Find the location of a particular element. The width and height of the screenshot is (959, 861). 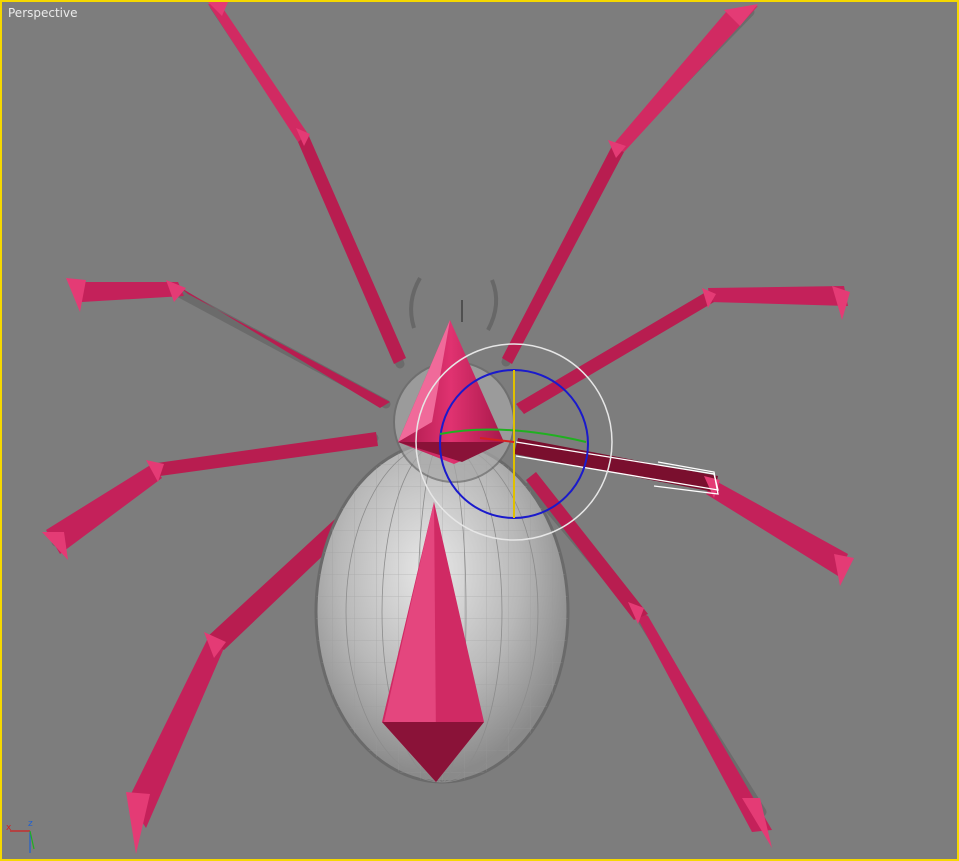

leg-second-right-lower is located at coordinates (615, 353).